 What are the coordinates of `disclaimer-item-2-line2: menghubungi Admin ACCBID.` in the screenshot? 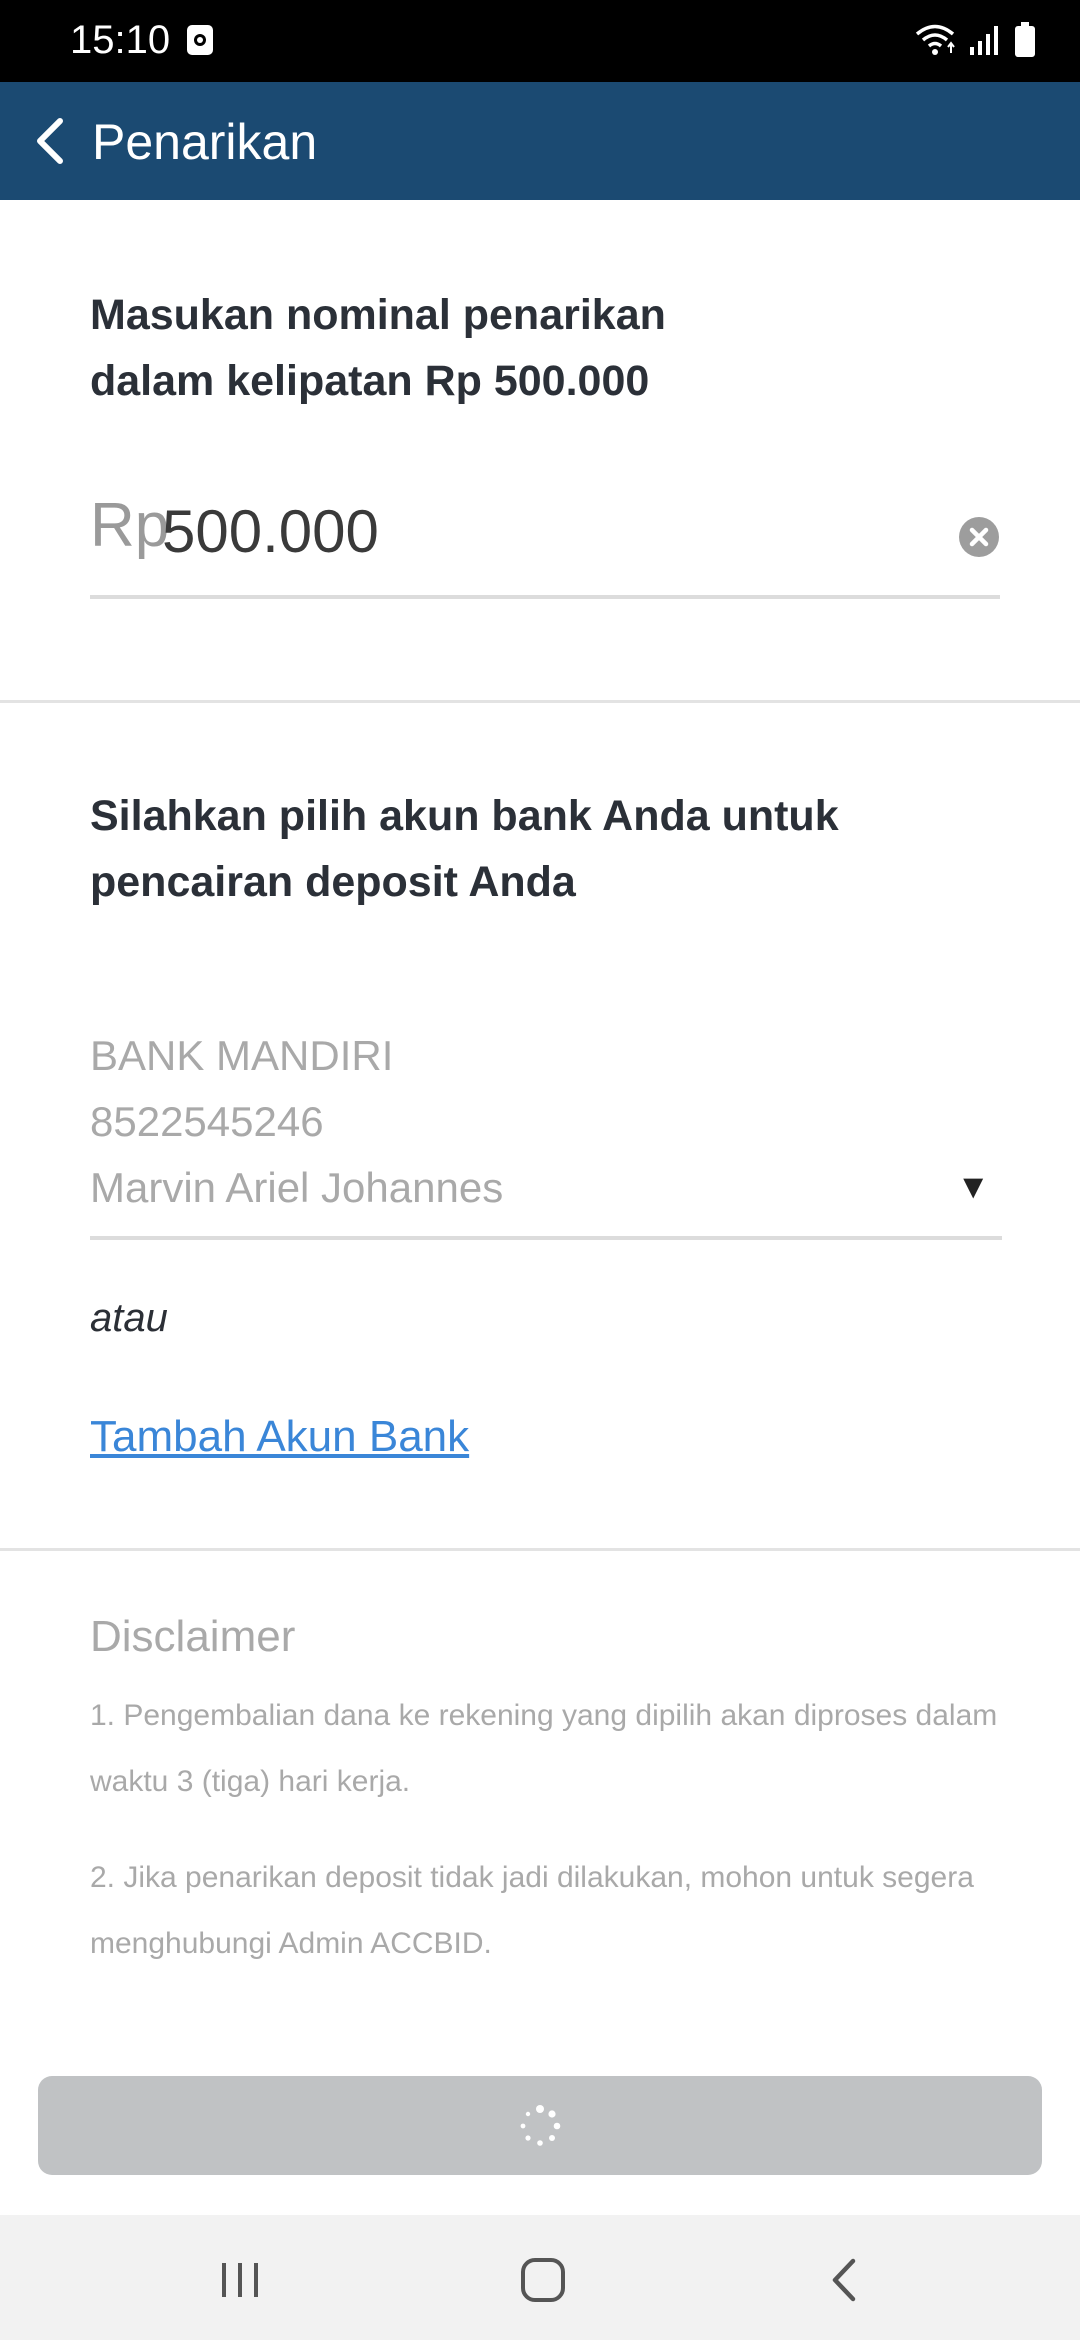 It's located at (291, 1943).